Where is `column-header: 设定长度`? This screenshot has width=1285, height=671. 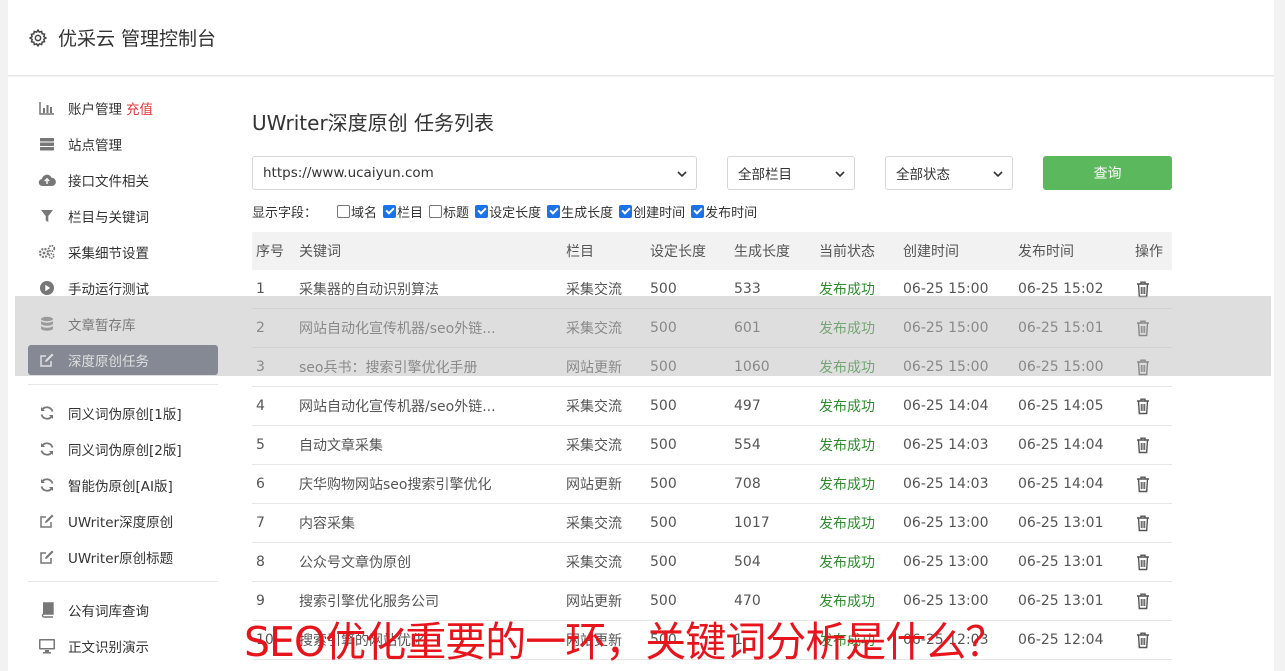 column-header: 设定长度 is located at coordinates (678, 252).